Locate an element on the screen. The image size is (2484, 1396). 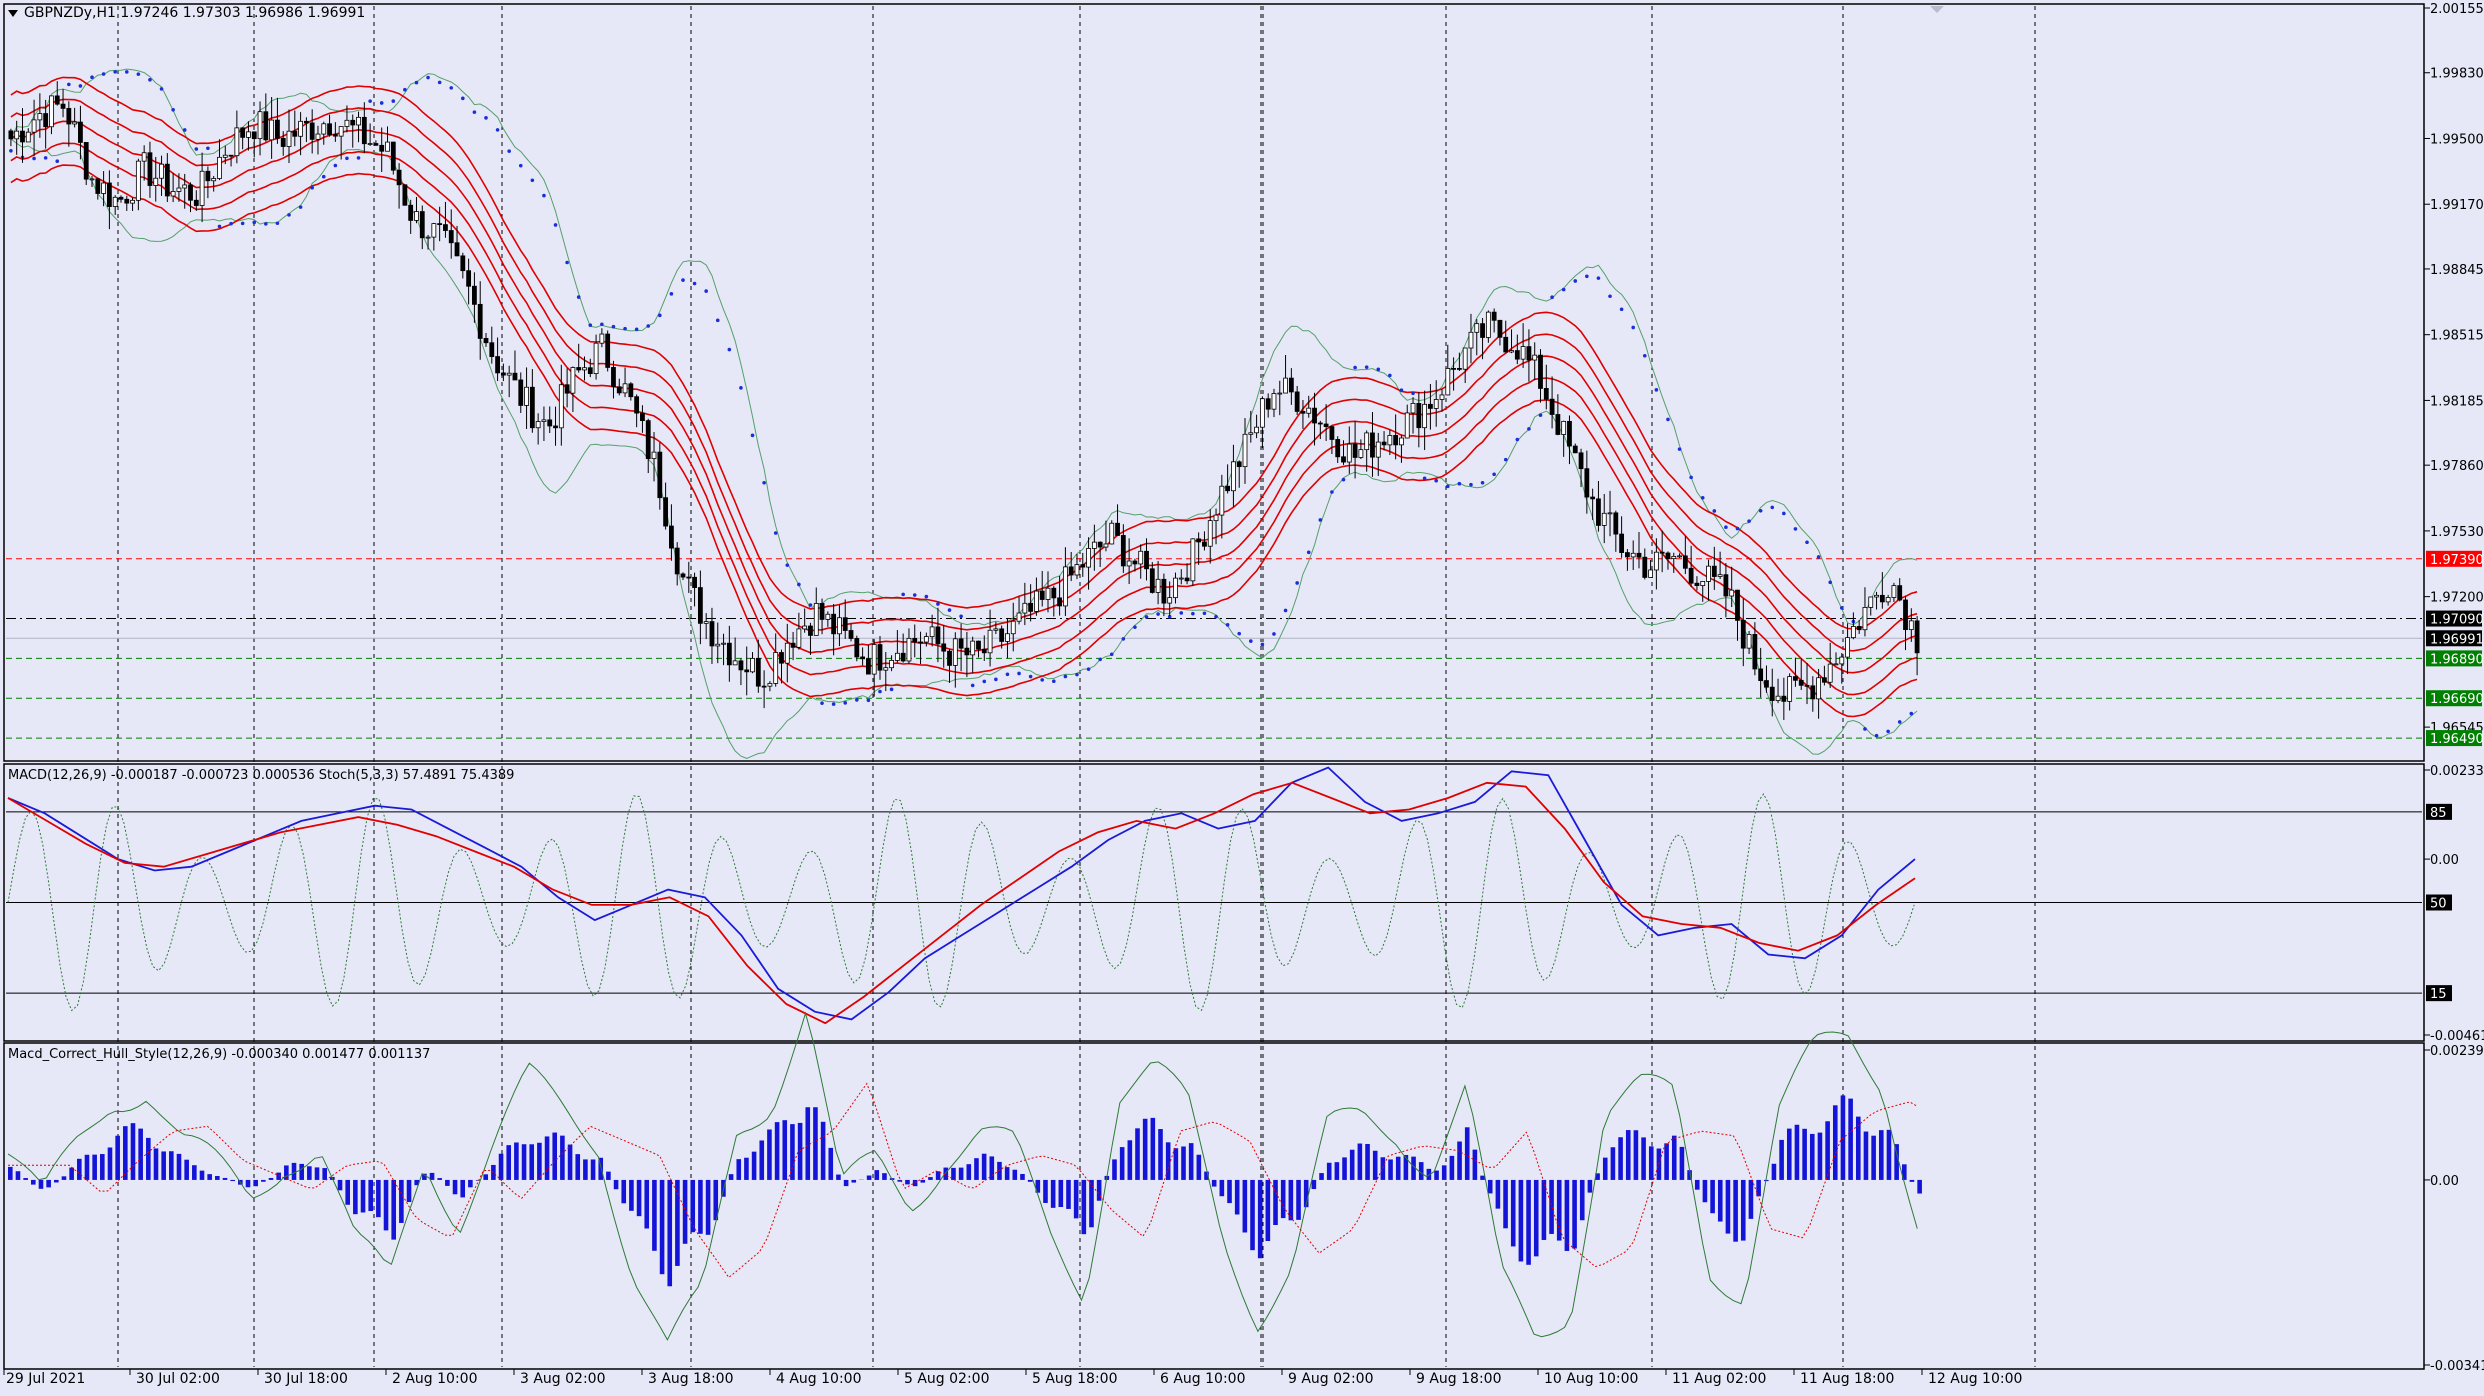
time-label: 3 Aug 18:00 is located at coordinates (691, 1379).